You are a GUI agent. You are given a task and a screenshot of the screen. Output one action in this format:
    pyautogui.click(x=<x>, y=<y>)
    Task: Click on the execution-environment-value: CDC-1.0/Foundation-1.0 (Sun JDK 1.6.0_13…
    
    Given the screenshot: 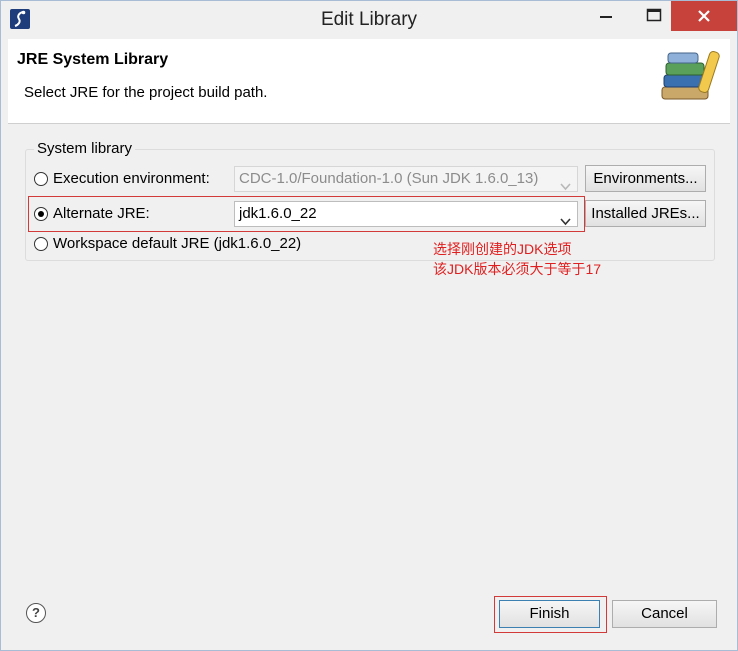 What is the action you would take?
    pyautogui.click(x=389, y=178)
    